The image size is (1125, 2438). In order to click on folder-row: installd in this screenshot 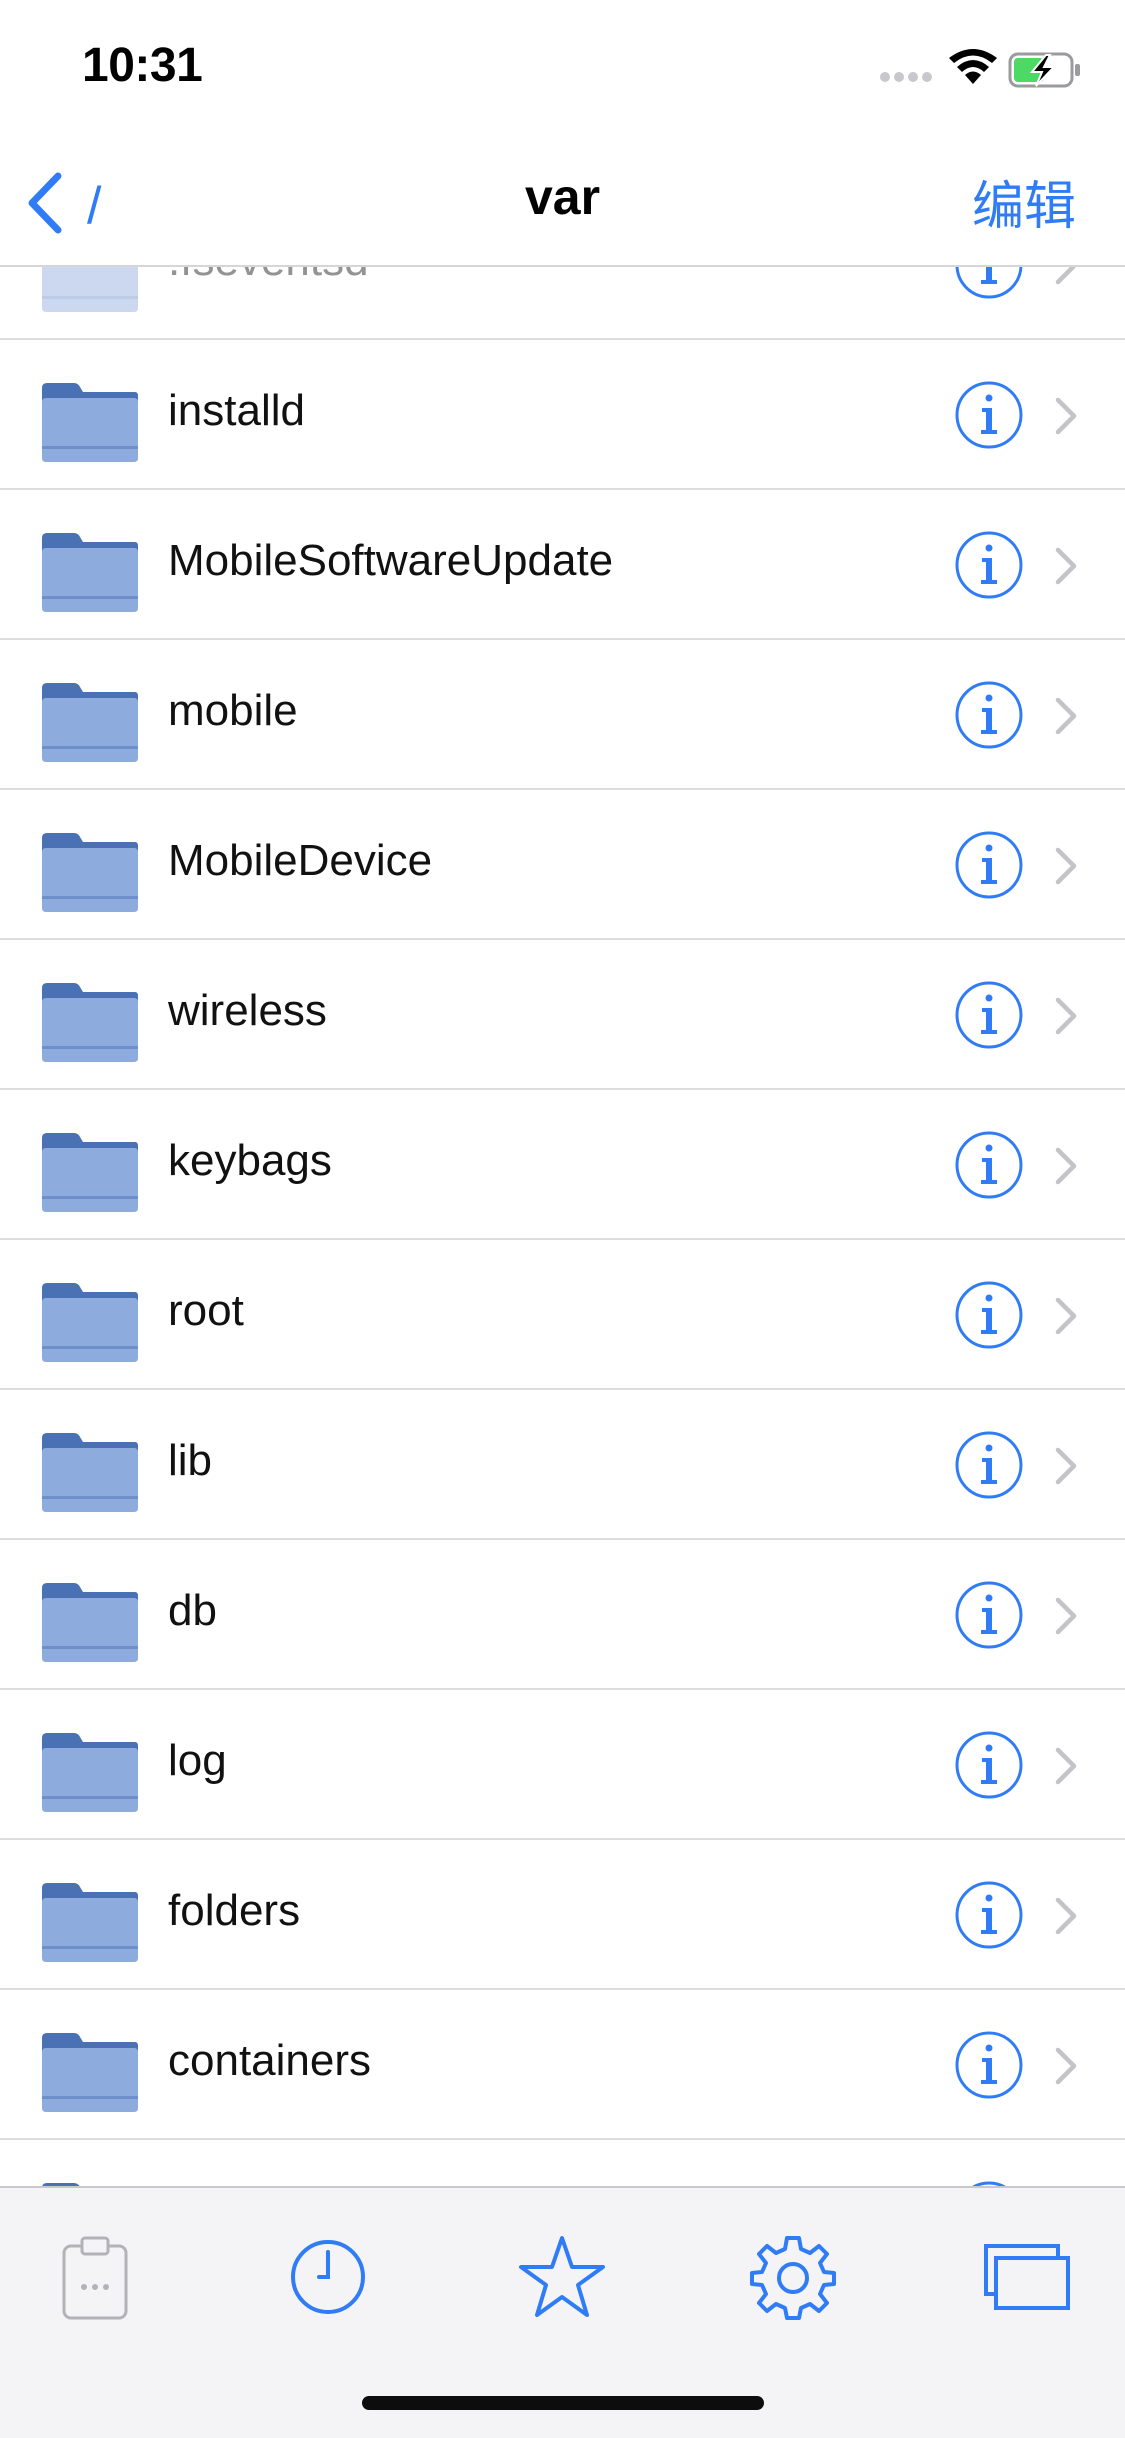, I will do `click(562, 415)`.